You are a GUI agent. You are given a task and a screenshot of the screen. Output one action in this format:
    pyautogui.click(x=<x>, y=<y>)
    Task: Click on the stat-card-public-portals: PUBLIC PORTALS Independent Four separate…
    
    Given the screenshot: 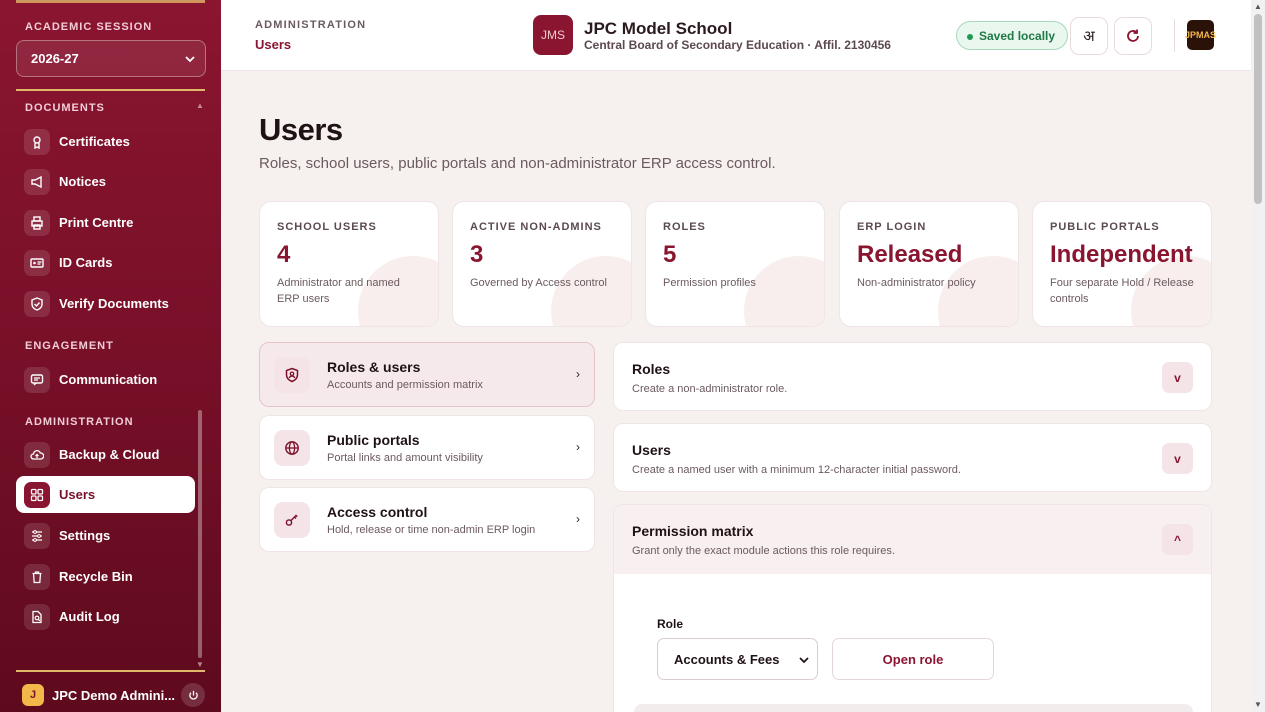 What is the action you would take?
    pyautogui.click(x=1122, y=264)
    